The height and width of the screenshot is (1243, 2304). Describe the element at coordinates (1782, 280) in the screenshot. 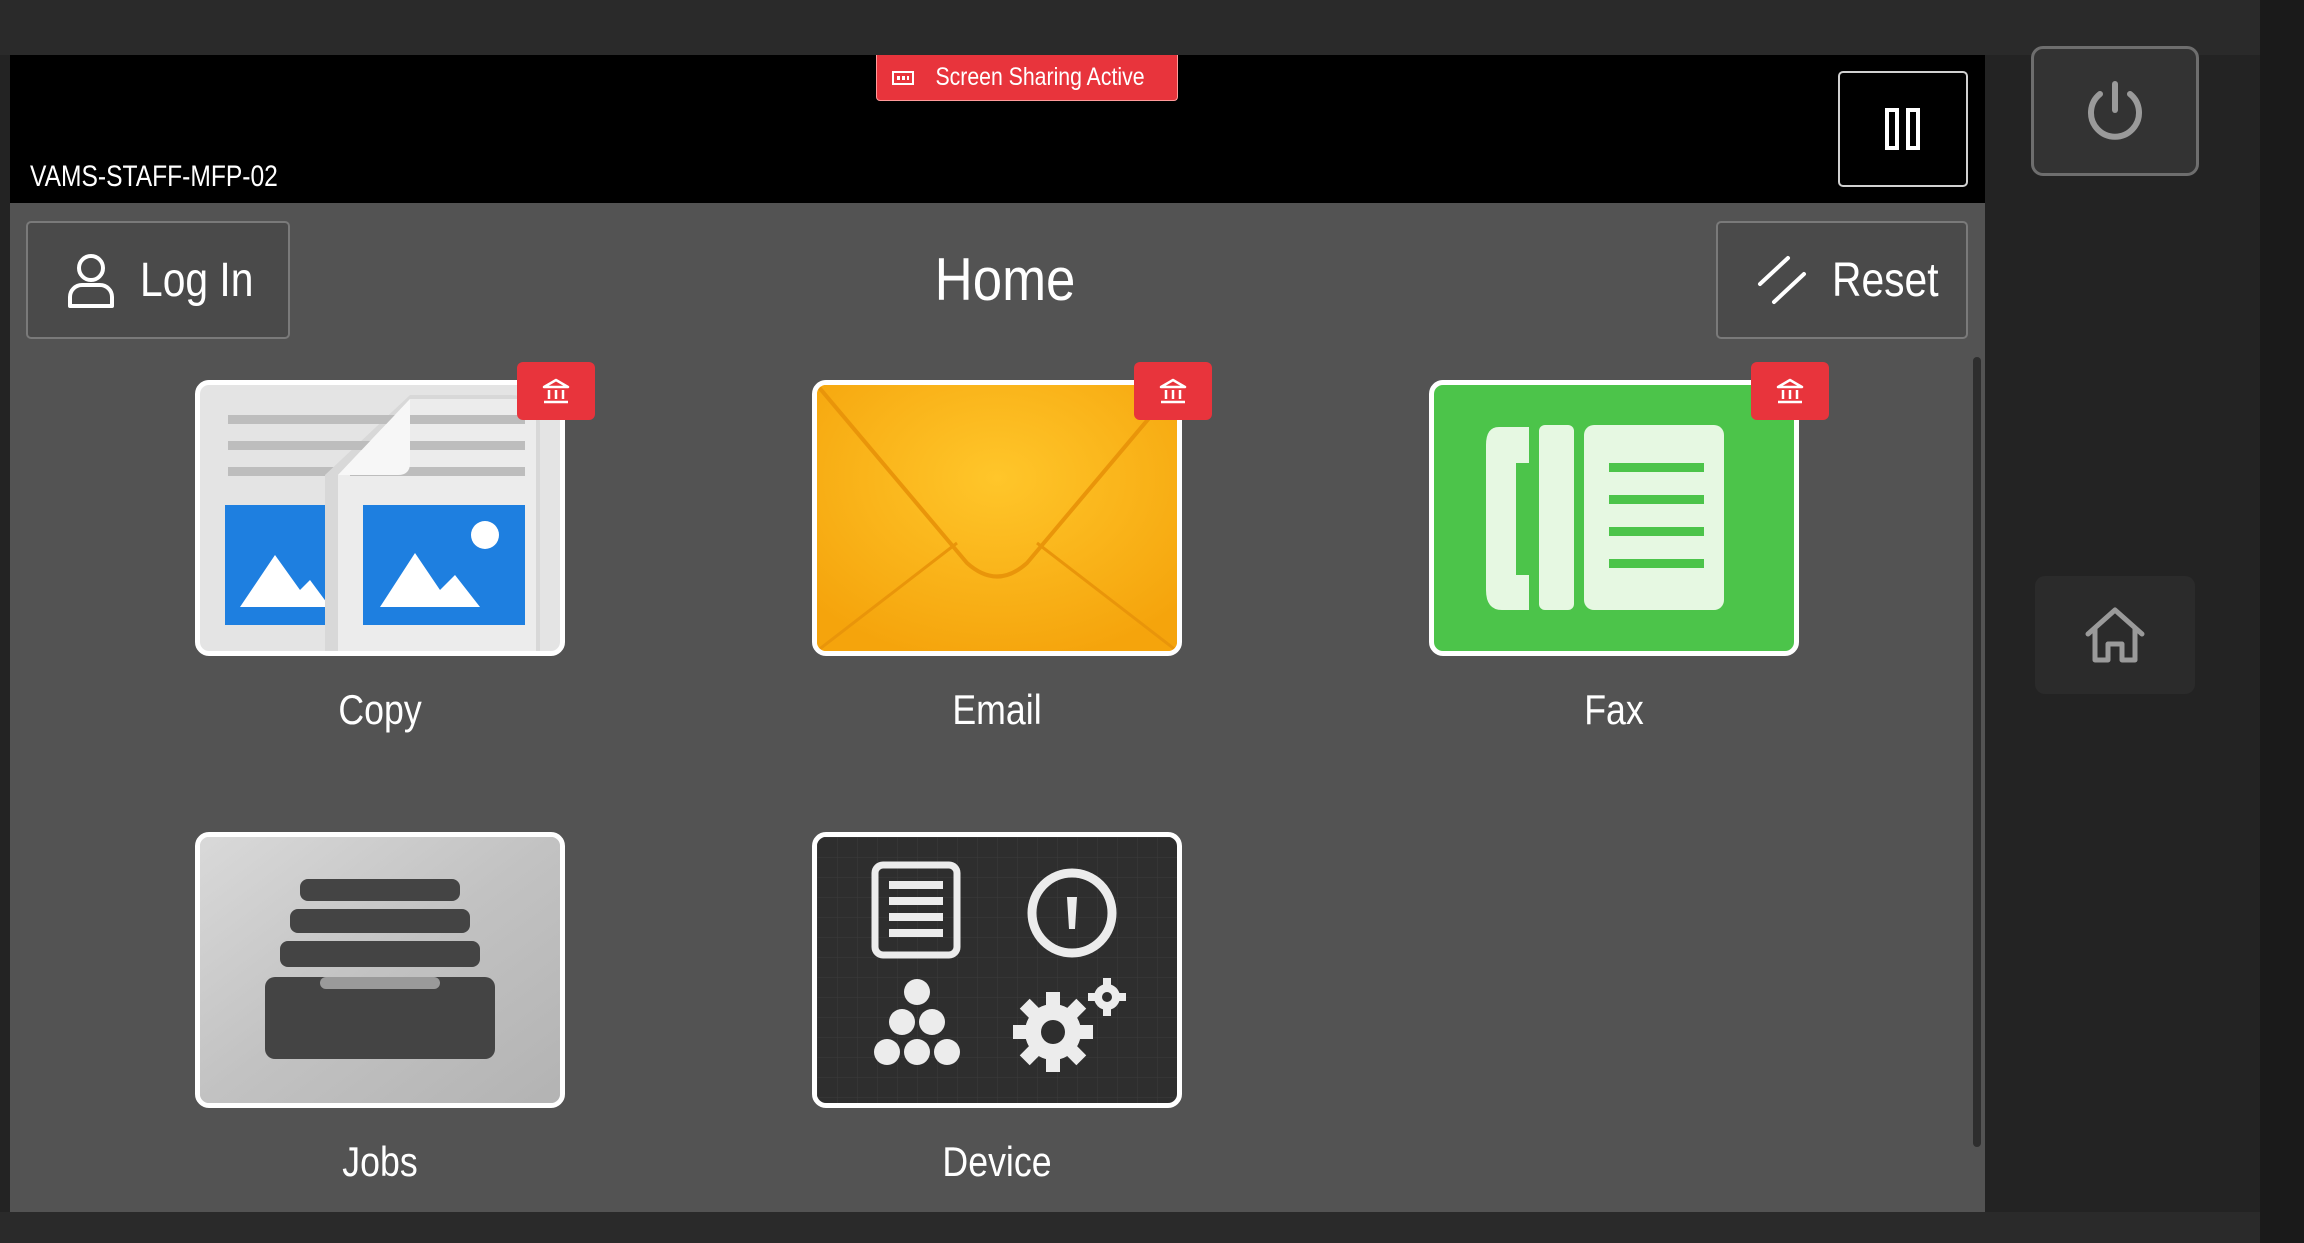

I see `reset-icon` at that location.